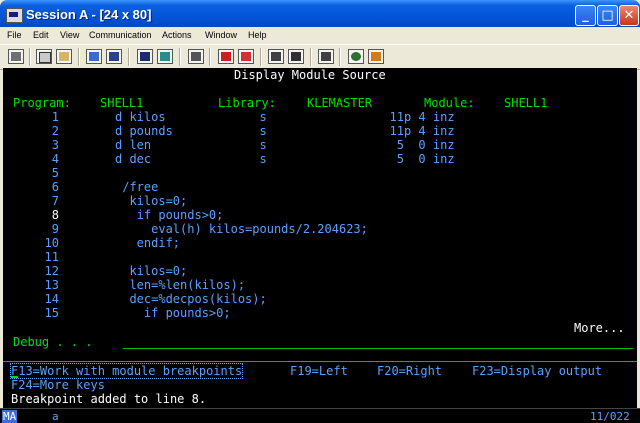  What do you see at coordinates (241, 229) in the screenshot?
I see `source-line: eval(h) kilos=pounds/2.204623;` at bounding box center [241, 229].